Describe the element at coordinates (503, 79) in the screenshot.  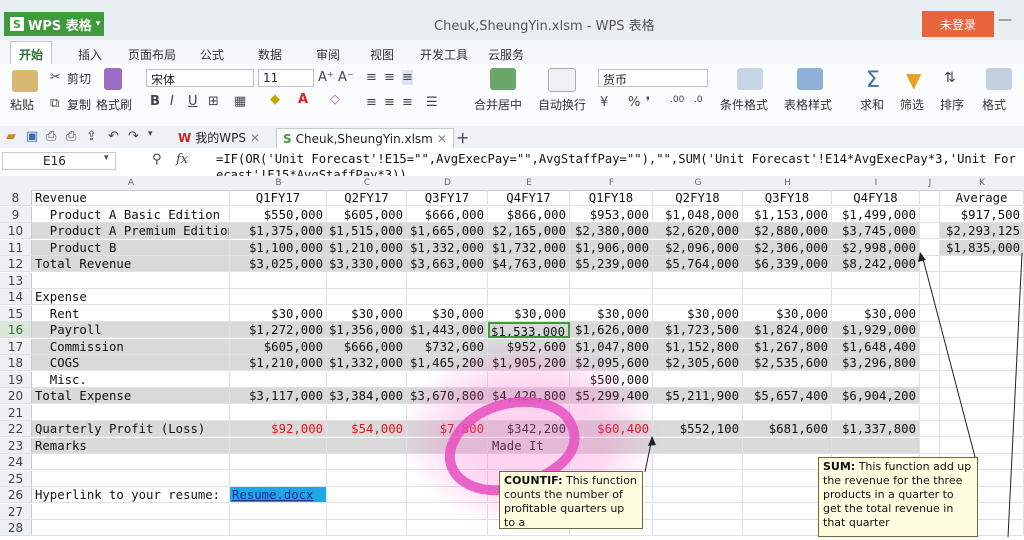
I see `merge-center-icon` at that location.